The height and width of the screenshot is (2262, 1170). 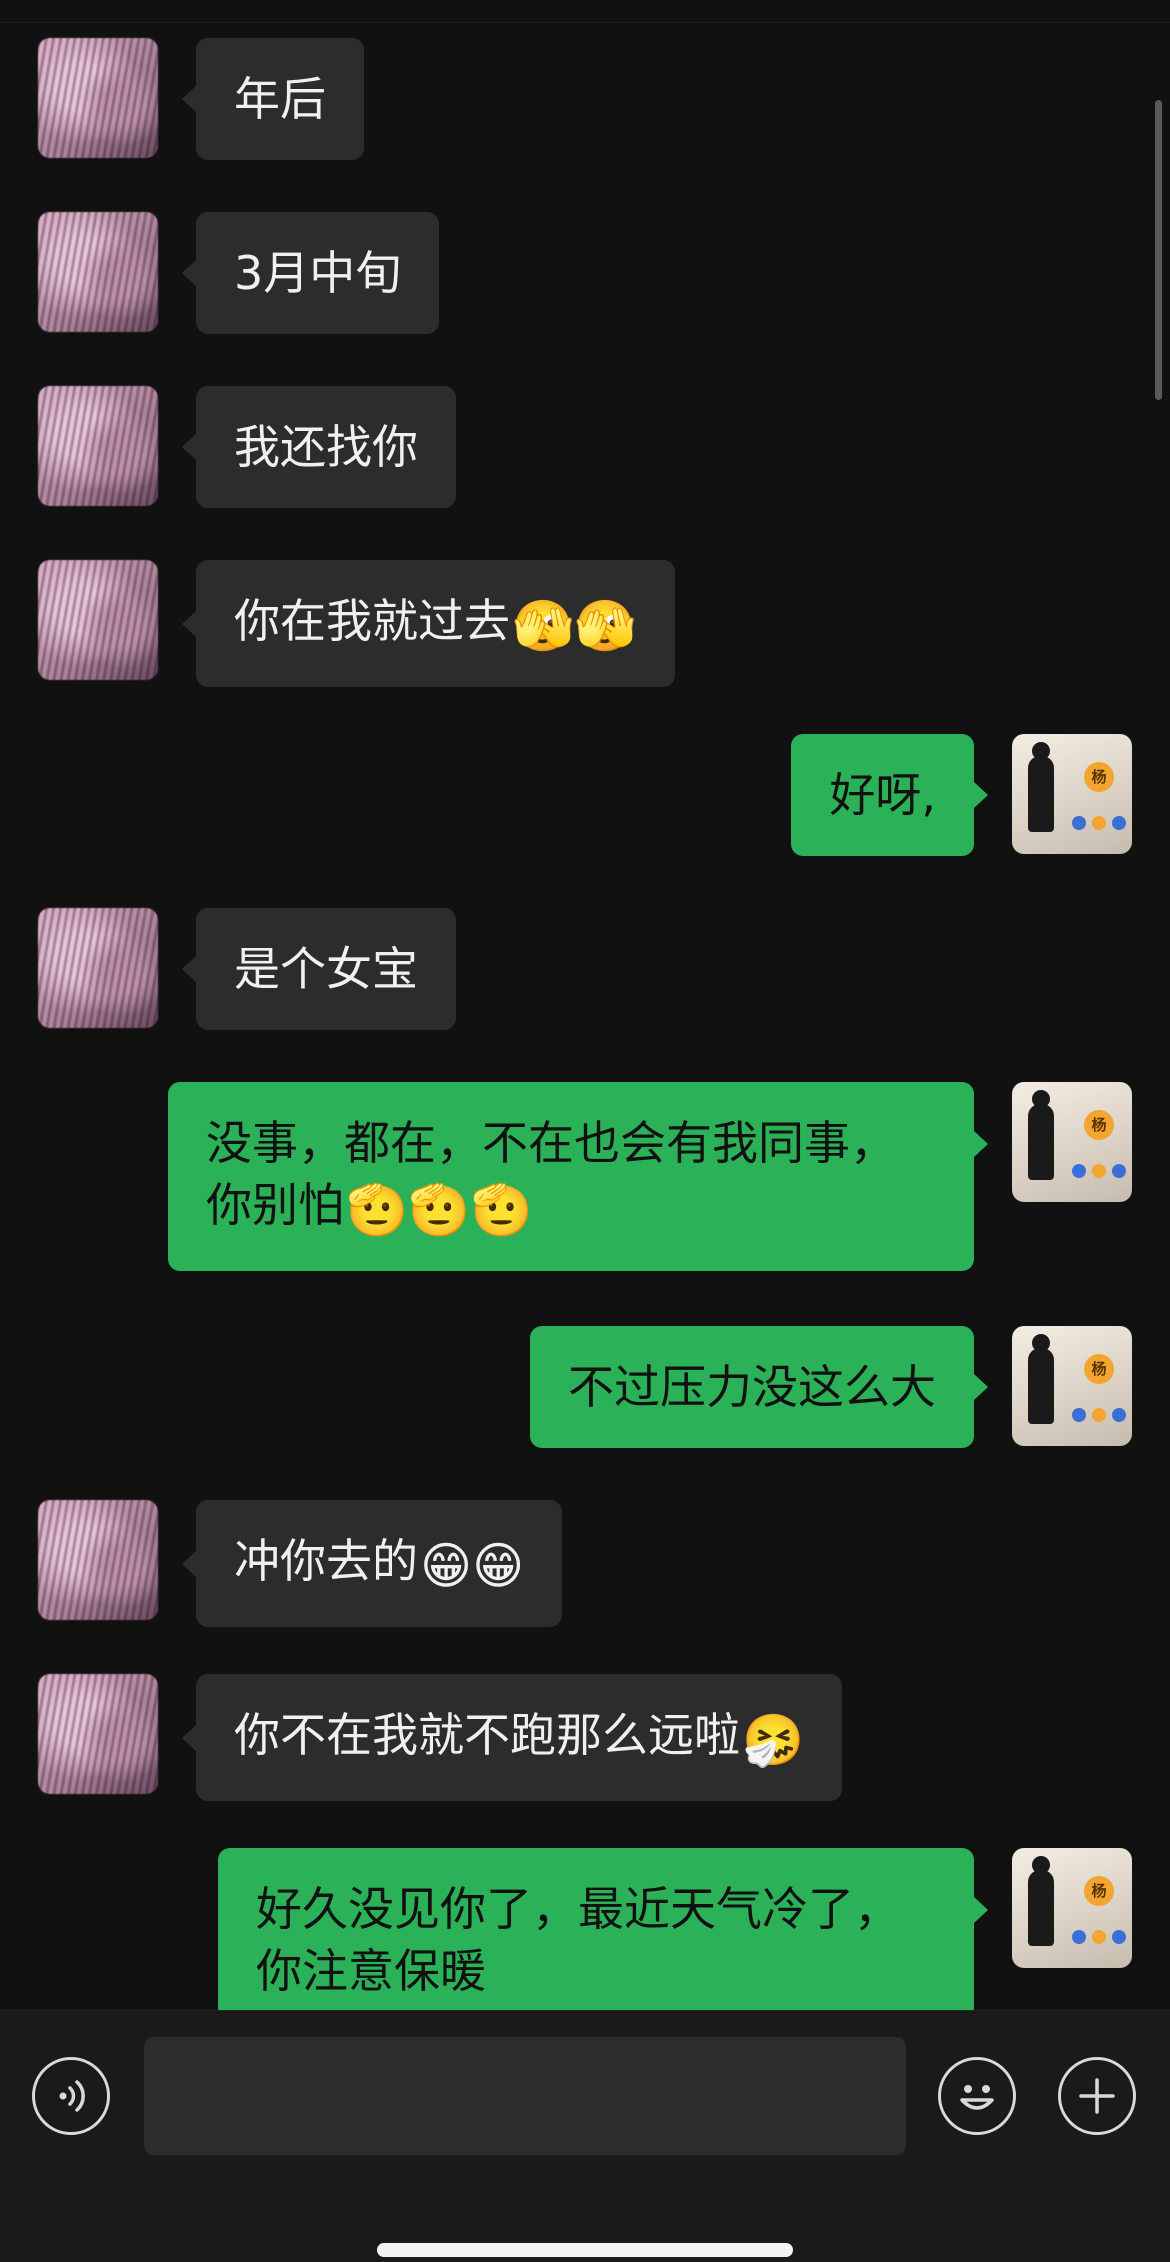 I want to click on message-bubble-incoming: 年后, so click(x=273, y=99).